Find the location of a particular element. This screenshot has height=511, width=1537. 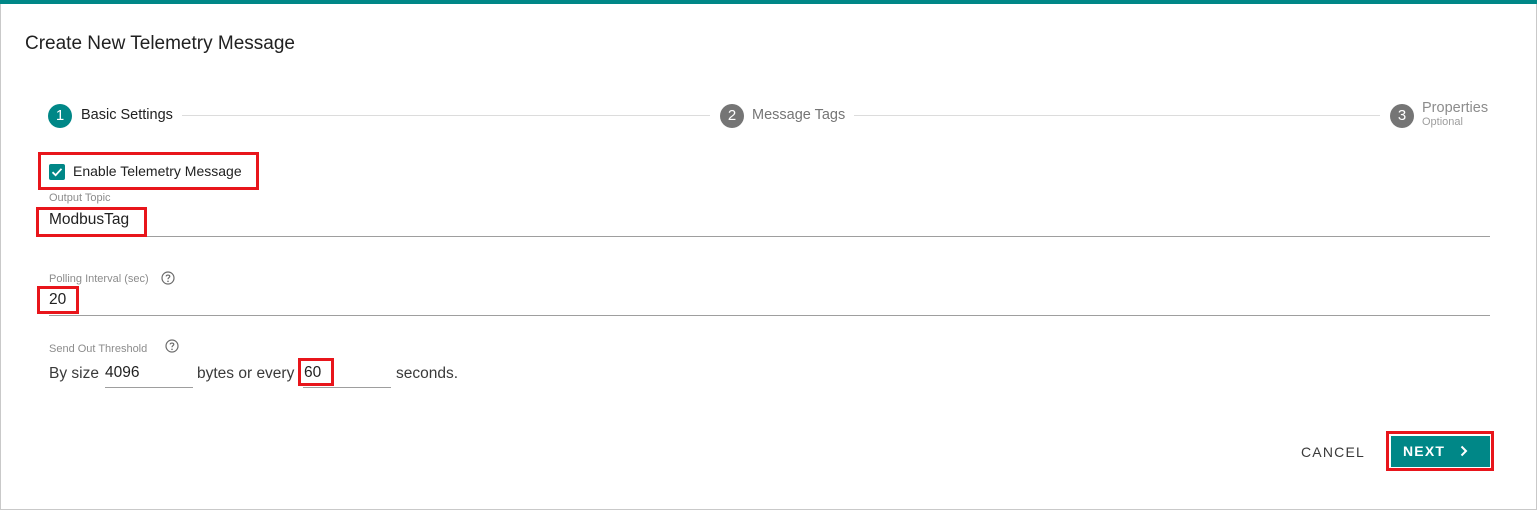

threshold-seconds-input: 60 is located at coordinates (312, 373).